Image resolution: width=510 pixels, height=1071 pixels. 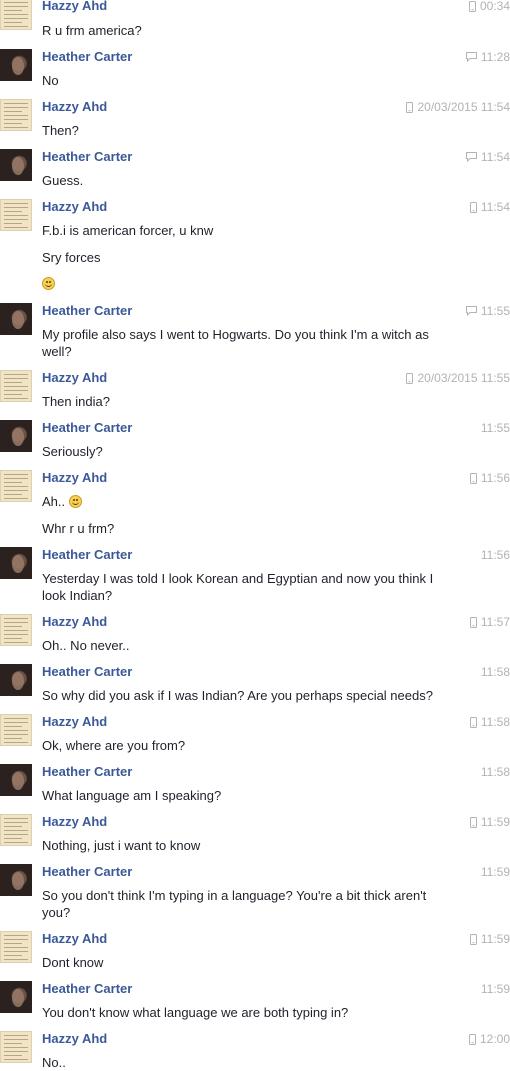 I want to click on message-text-content: Whr r u frm?, so click(x=78, y=528).